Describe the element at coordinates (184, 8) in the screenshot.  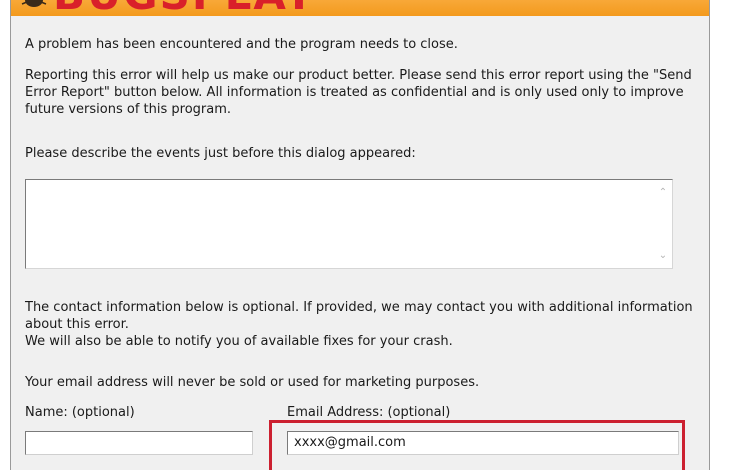
I see `brand-title: BUGSPLAT` at that location.